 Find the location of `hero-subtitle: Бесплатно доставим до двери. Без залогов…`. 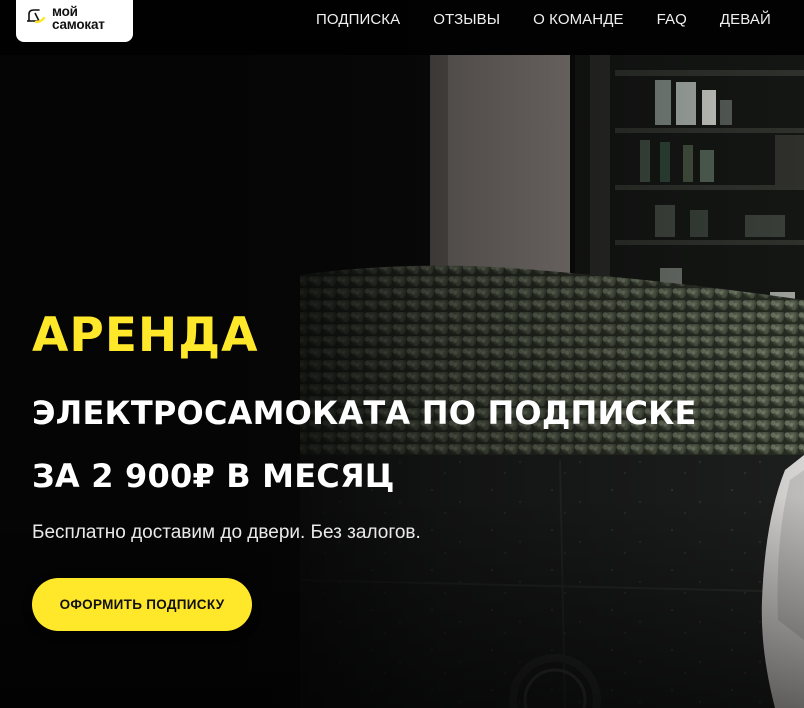

hero-subtitle: Бесплатно доставим до двери. Без залогов… is located at coordinates (226, 532).